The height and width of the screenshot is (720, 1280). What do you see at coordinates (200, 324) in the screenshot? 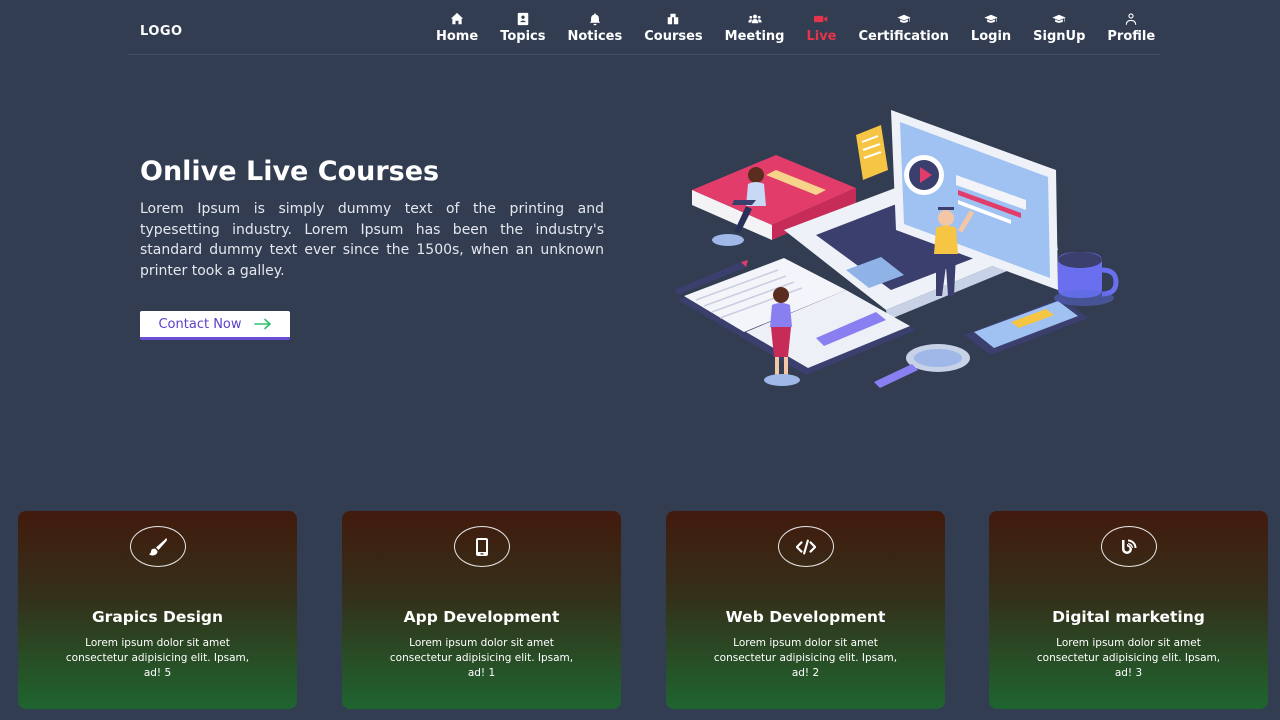
I see `contact-now-label: Contact Now` at bounding box center [200, 324].